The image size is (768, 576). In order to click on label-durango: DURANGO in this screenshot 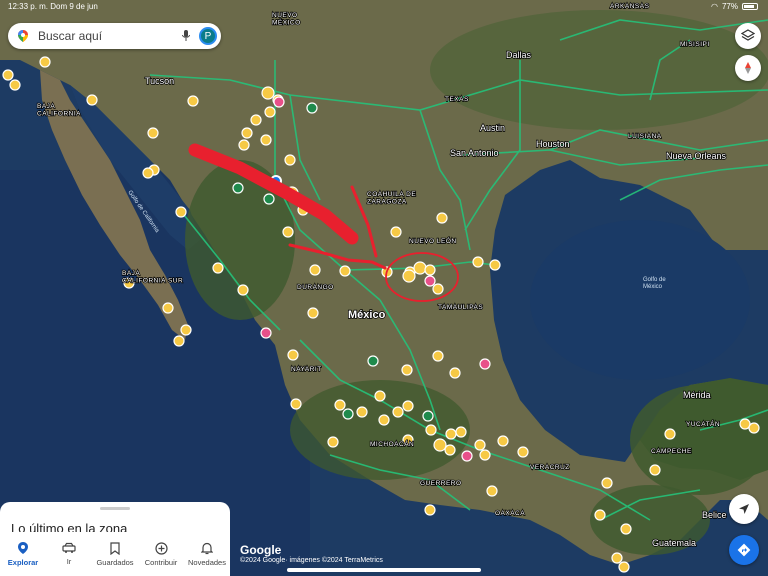, I will do `click(315, 287)`.